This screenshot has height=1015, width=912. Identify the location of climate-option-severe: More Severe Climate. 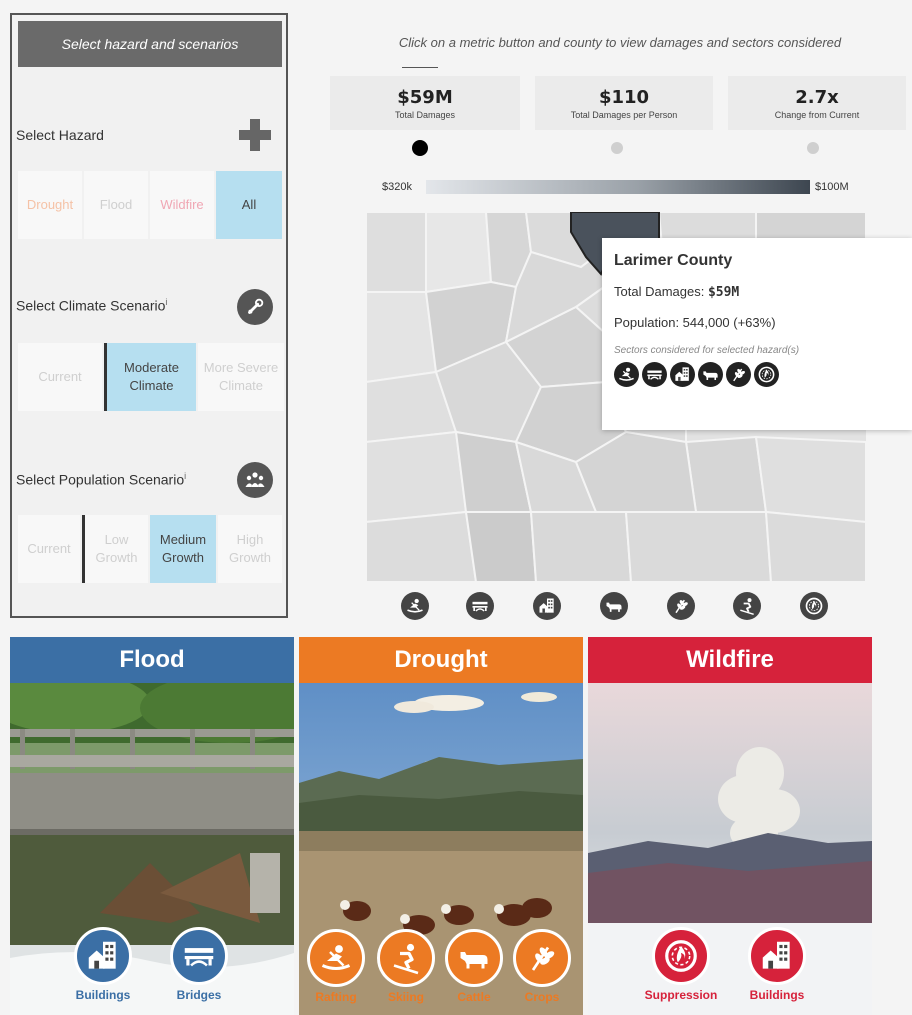
(241, 377).